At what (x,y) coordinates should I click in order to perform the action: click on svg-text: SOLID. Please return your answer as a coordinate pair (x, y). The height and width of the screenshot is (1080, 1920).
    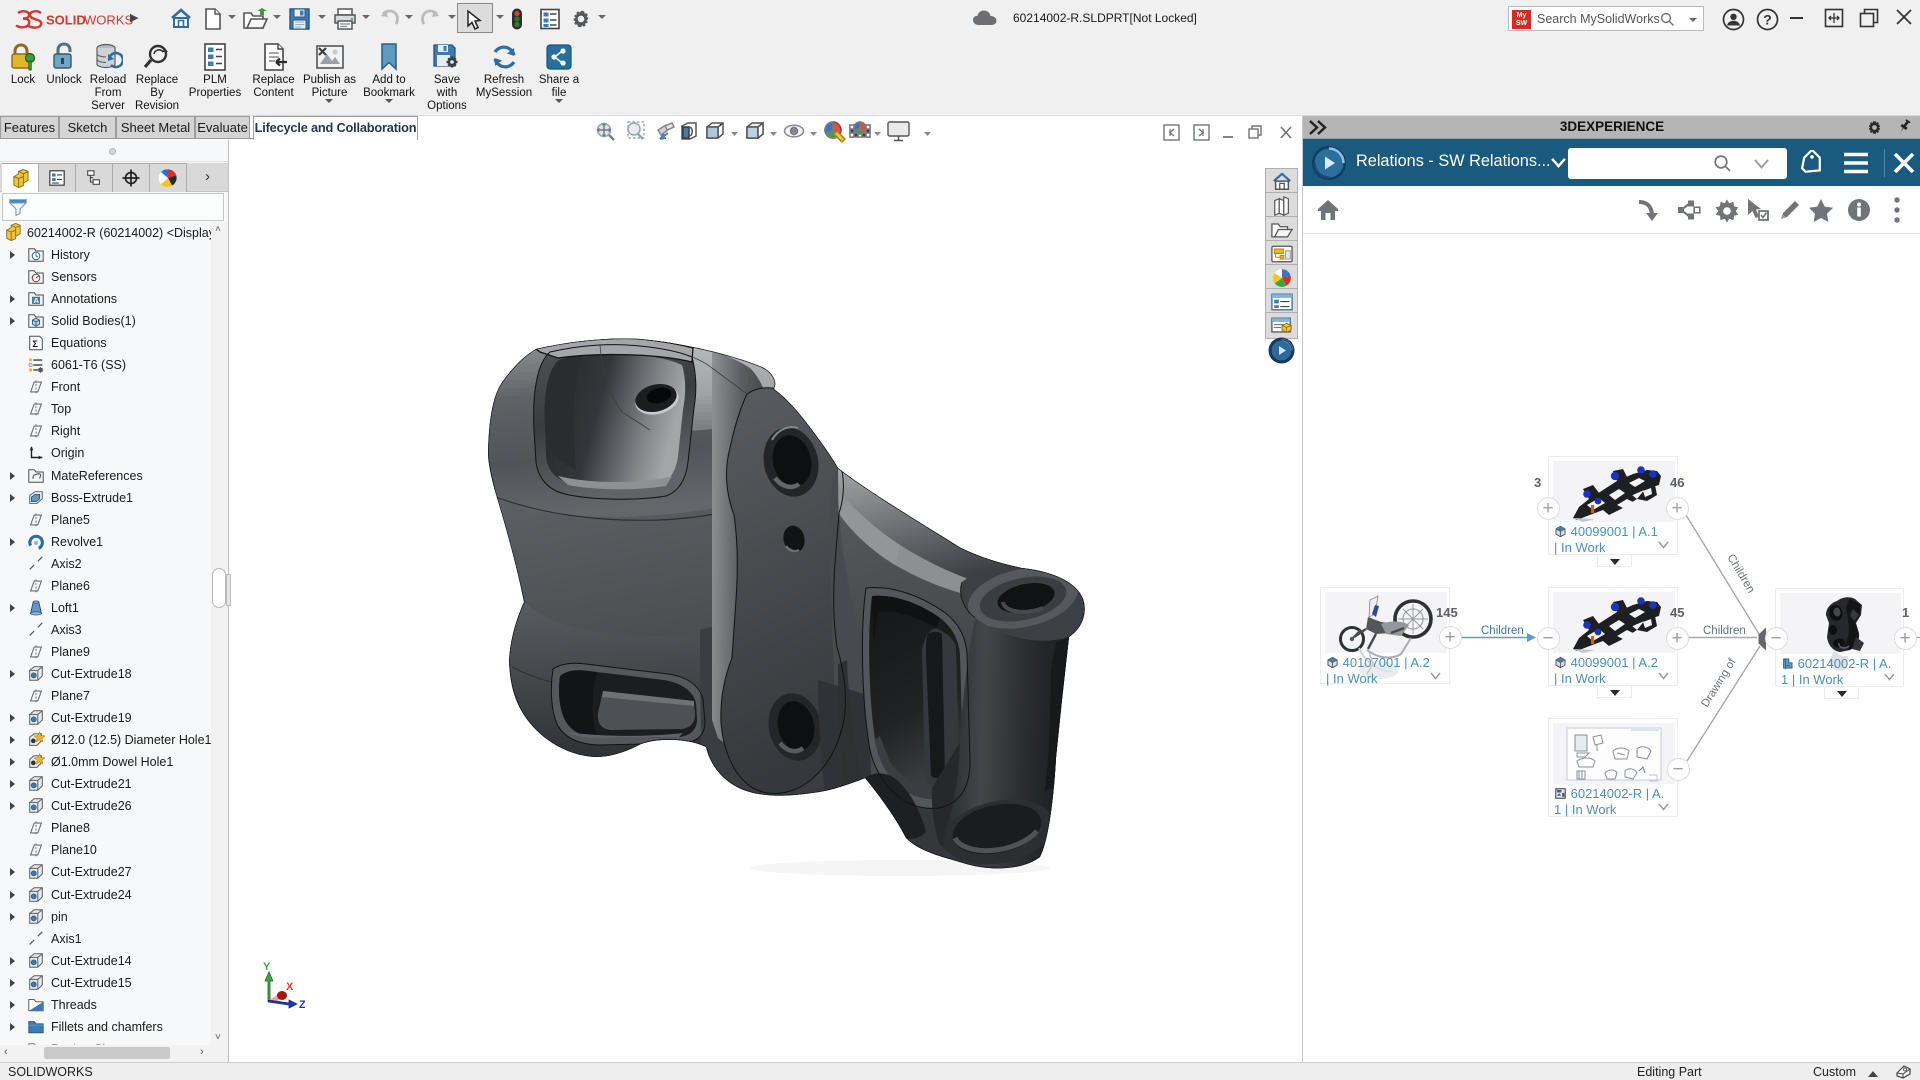
    Looking at the image, I should click on (66, 20).